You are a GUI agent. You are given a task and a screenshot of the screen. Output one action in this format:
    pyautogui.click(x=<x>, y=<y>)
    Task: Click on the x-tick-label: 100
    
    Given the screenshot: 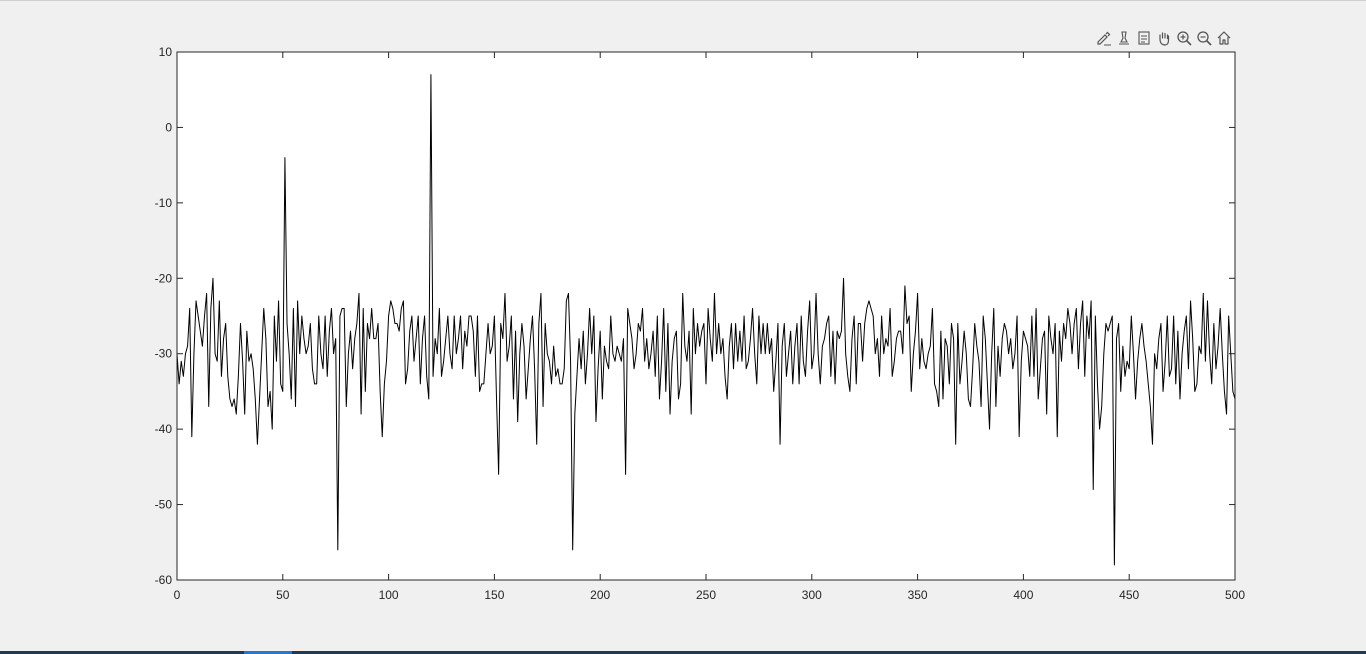 What is the action you would take?
    pyautogui.click(x=389, y=595)
    